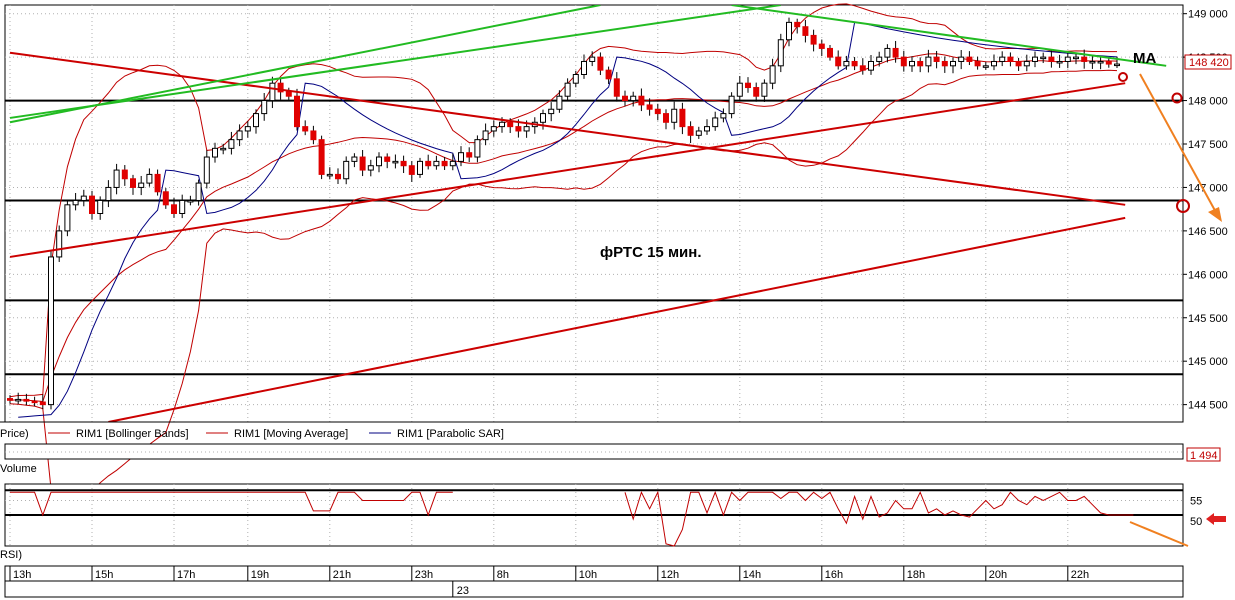  Describe the element at coordinates (11, 555) in the screenshot. I see `rsi-label: RSI)` at that location.